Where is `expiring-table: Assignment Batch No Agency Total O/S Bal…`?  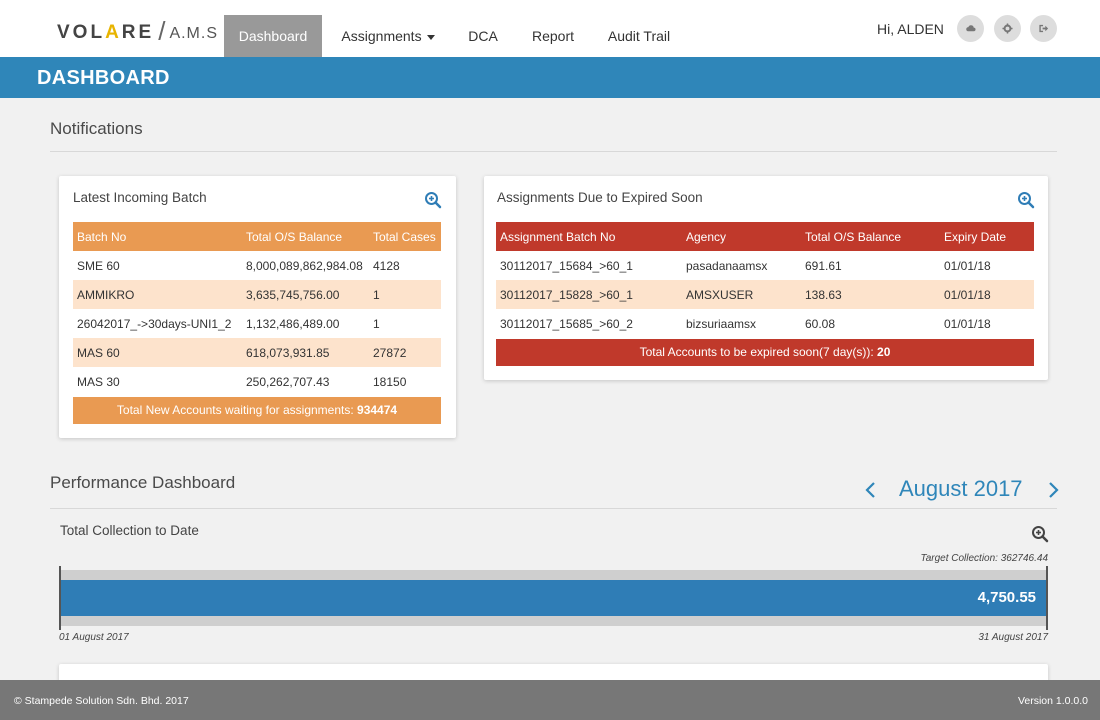 expiring-table: Assignment Batch No Agency Total O/S Bal… is located at coordinates (765, 280).